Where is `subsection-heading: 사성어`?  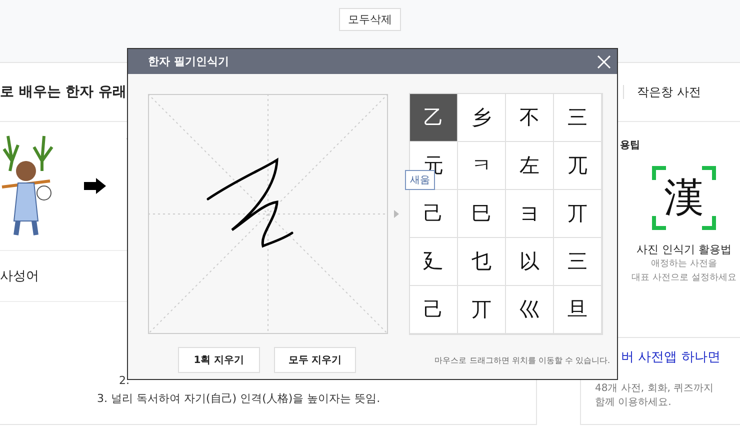
subsection-heading: 사성어 is located at coordinates (19, 276).